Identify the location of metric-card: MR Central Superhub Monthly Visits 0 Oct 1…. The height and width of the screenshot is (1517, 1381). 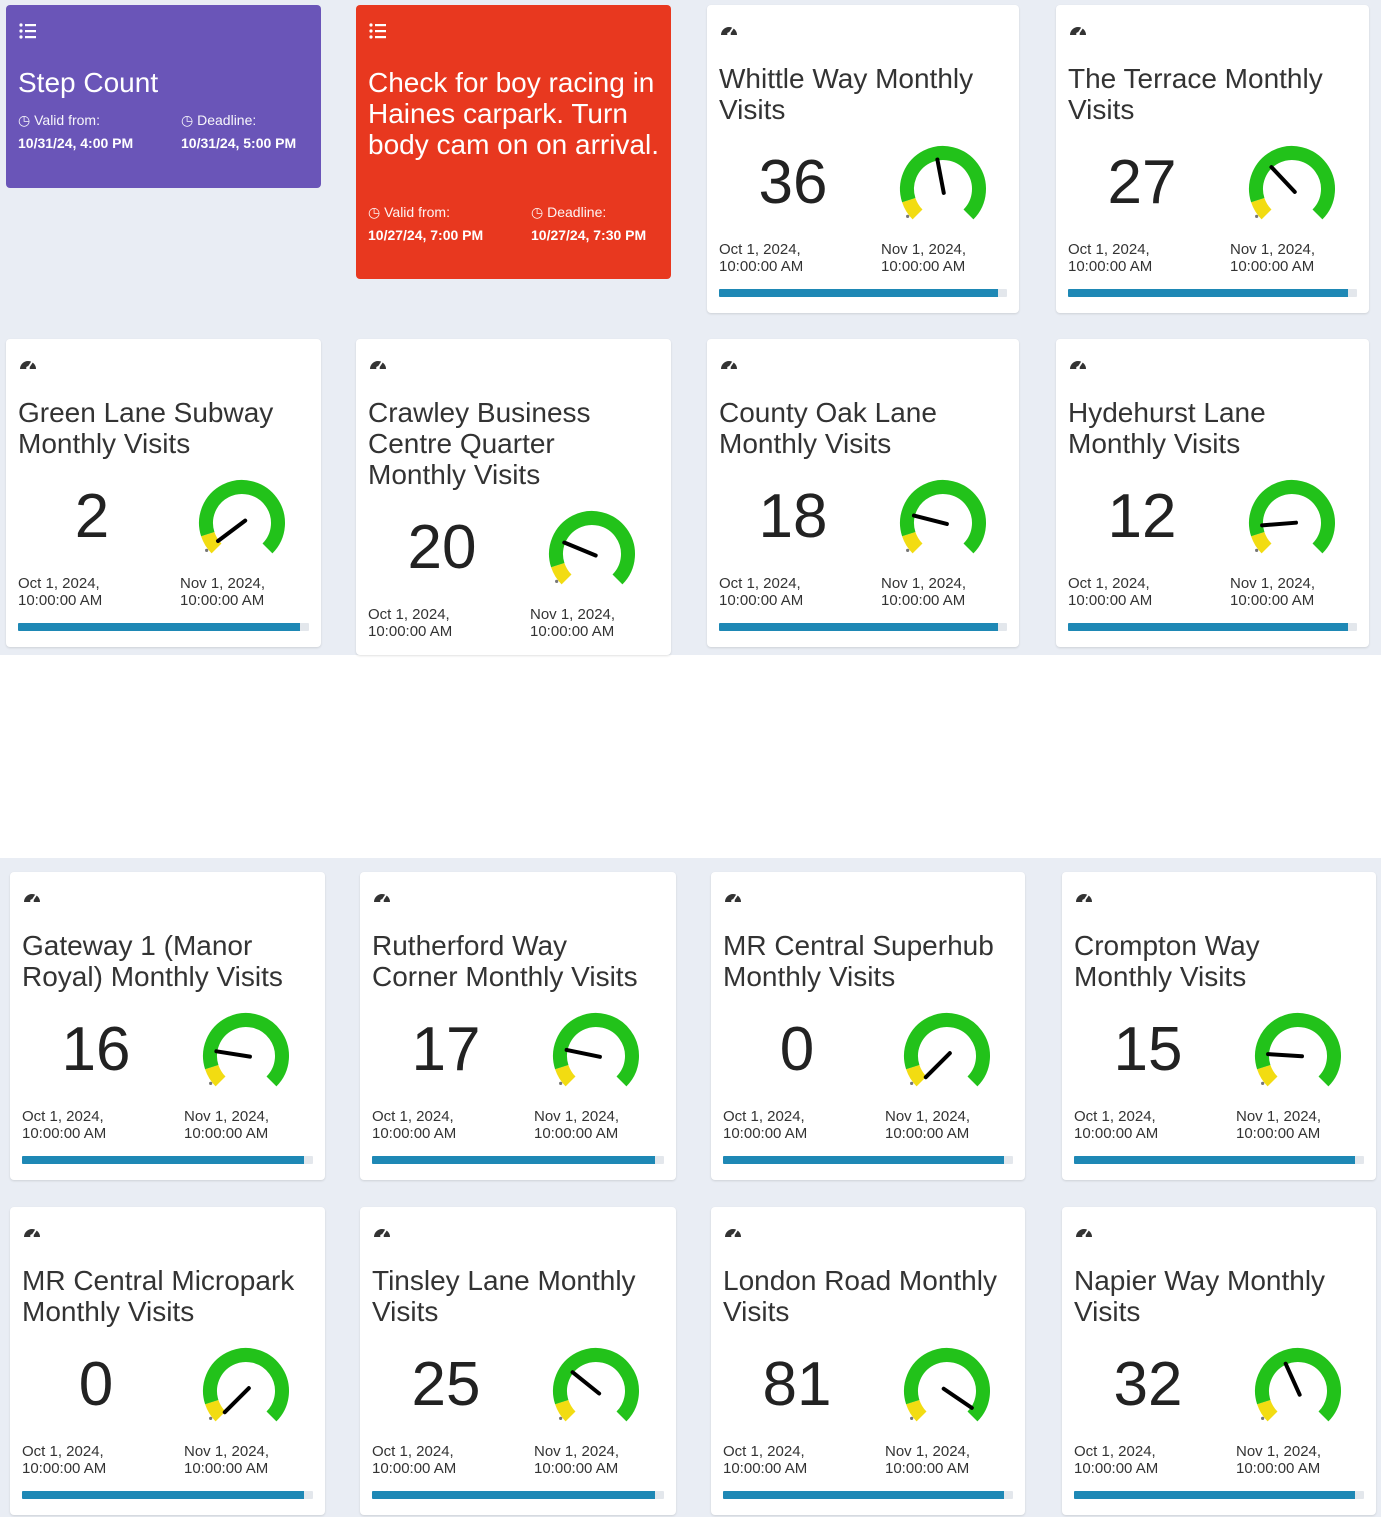
(868, 1026).